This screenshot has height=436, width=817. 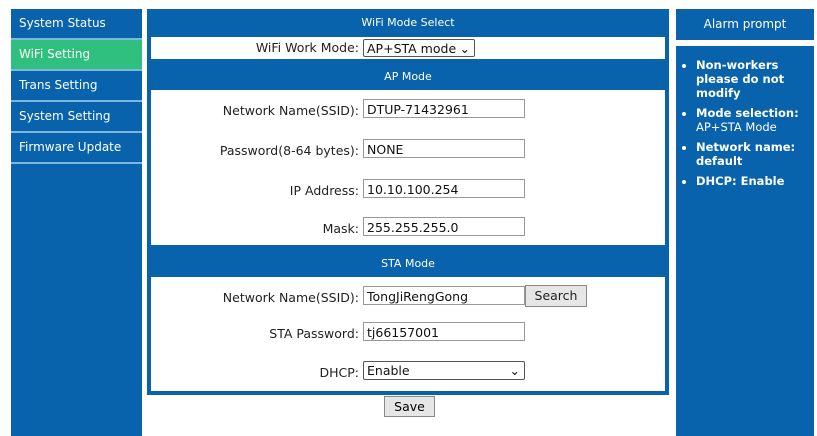 I want to click on search-button: Search, so click(x=556, y=296).